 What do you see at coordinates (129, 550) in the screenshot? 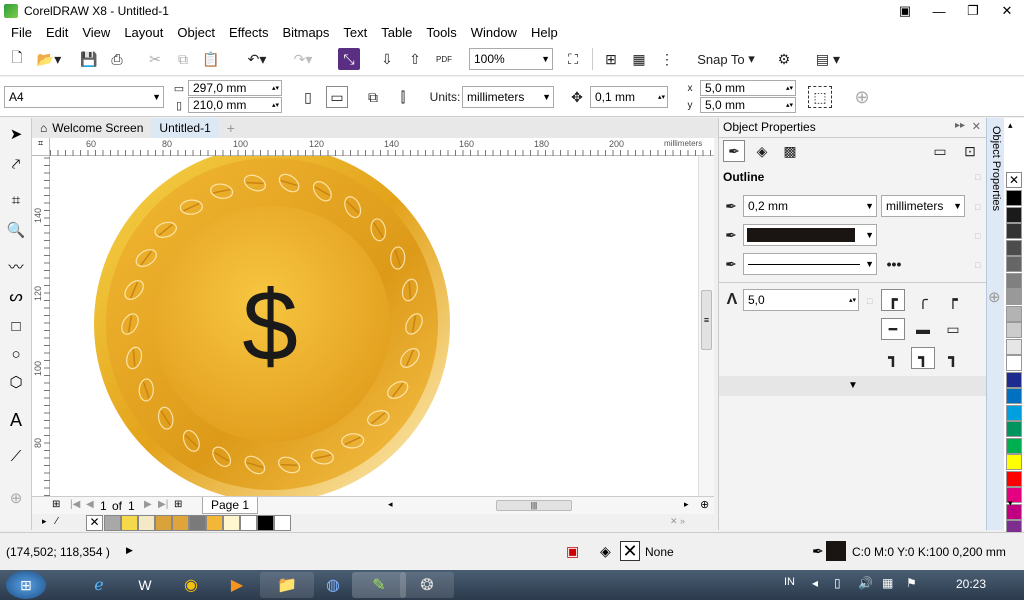
I see `status-menu-icon: ▶` at bounding box center [129, 550].